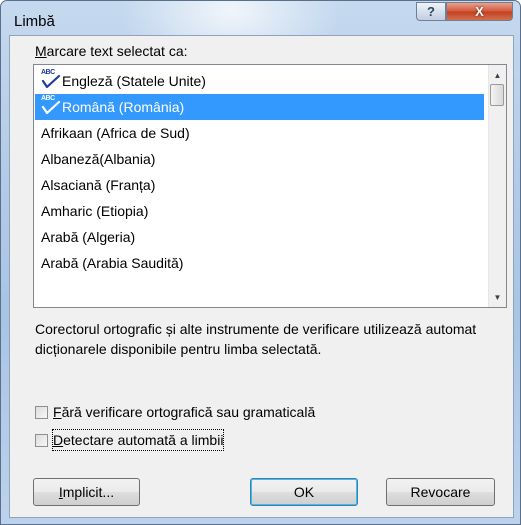 The image size is (521, 525). Describe the element at coordinates (259, 211) in the screenshot. I see `language-item: Amharic (Etiopia)` at that location.